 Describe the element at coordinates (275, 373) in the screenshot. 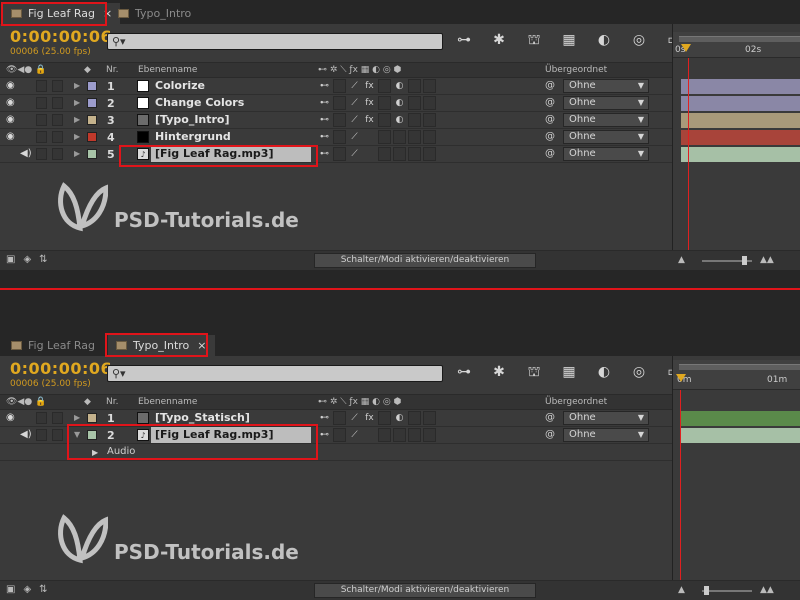

I see `search-input: ⚲▾` at that location.